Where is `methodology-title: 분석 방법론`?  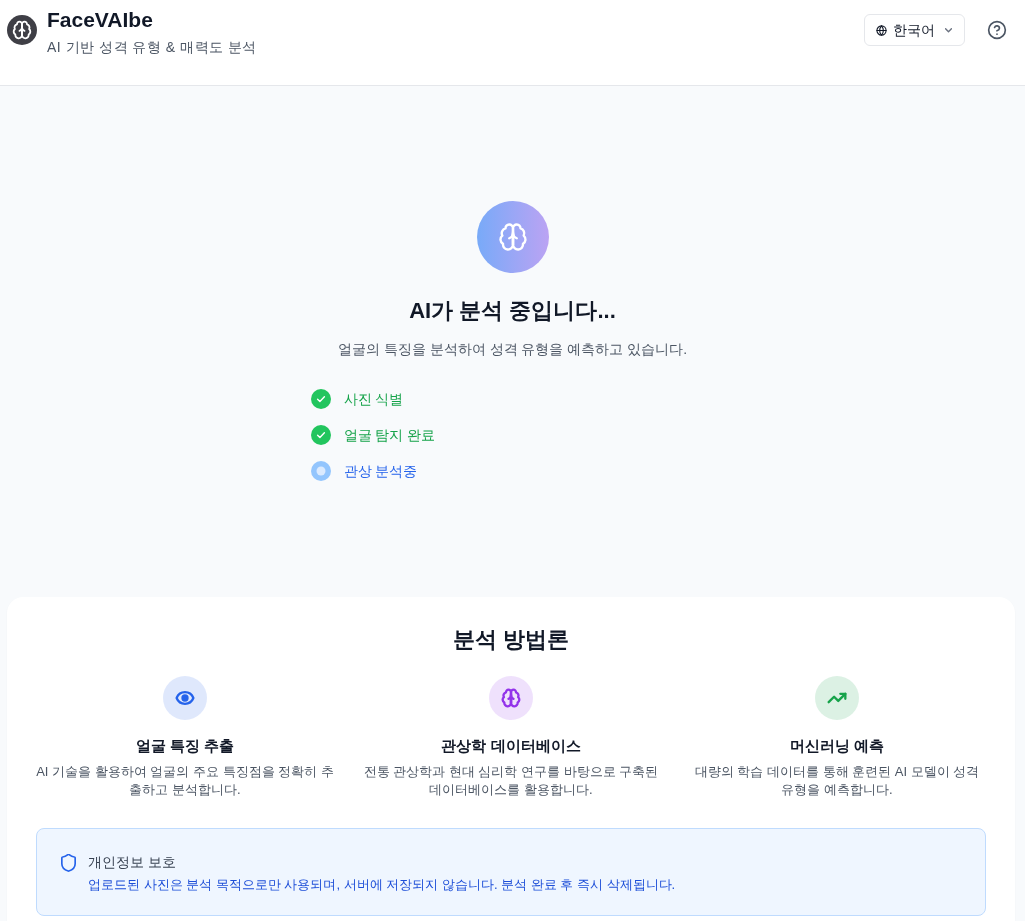 methodology-title: 분석 방법론 is located at coordinates (511, 640).